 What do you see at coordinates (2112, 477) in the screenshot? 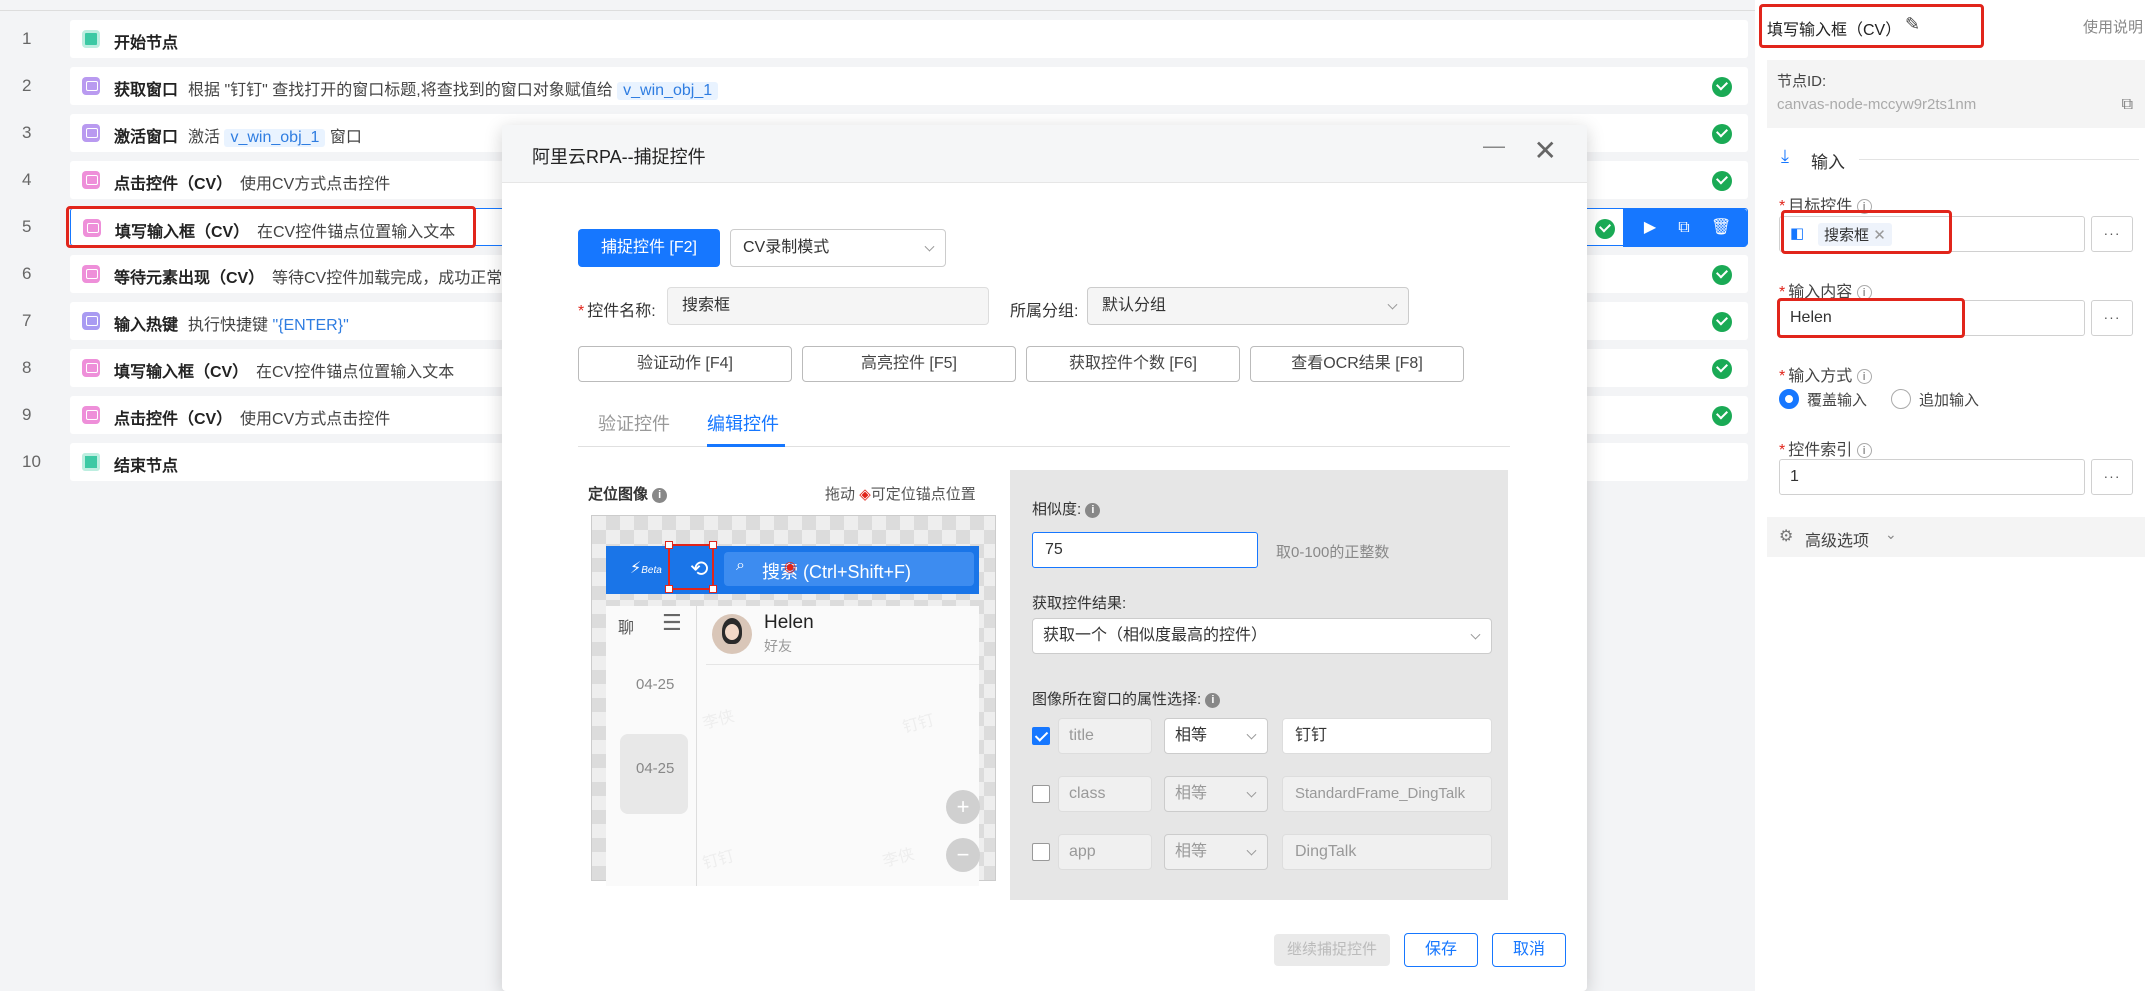
I see `index-more-button` at bounding box center [2112, 477].